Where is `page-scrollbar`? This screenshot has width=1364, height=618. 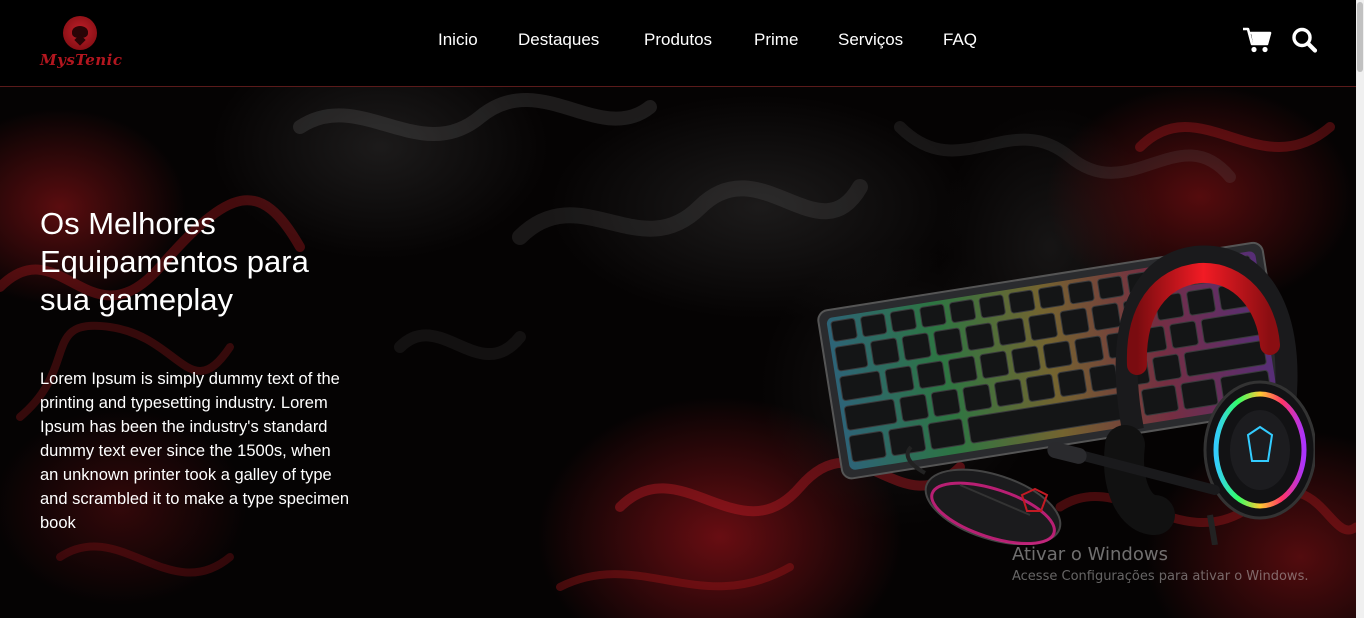 page-scrollbar is located at coordinates (1360, 309).